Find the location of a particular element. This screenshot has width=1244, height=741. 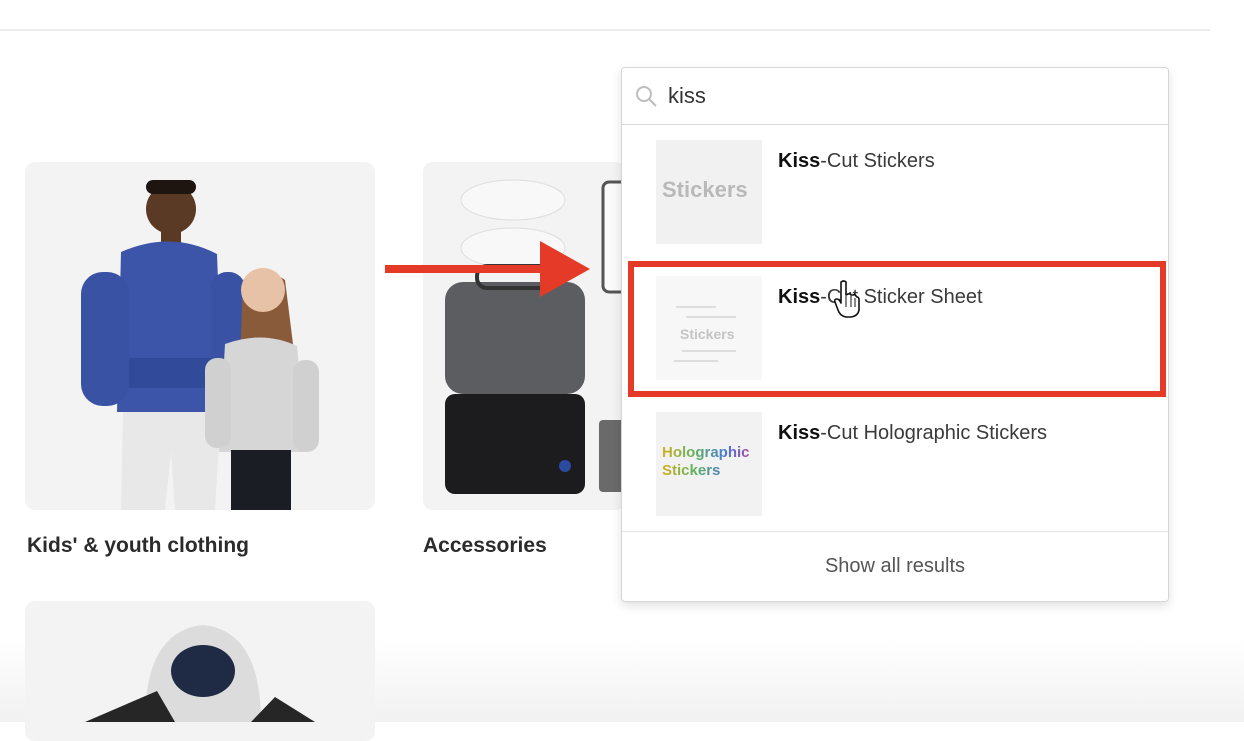

annotation-highlight-box is located at coordinates (897, 329).